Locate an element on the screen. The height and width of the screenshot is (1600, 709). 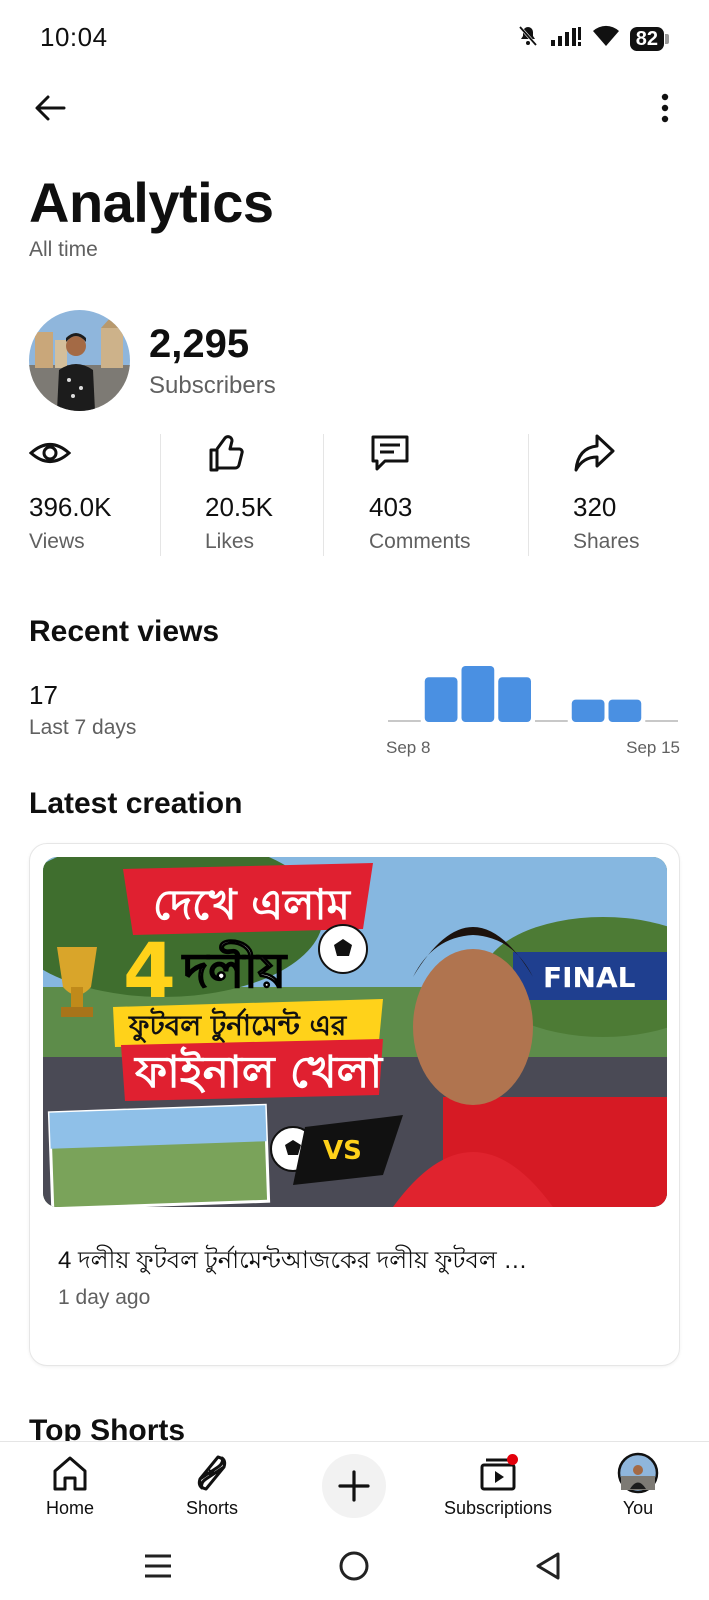
status-time: 10:04 is located at coordinates (74, 37).